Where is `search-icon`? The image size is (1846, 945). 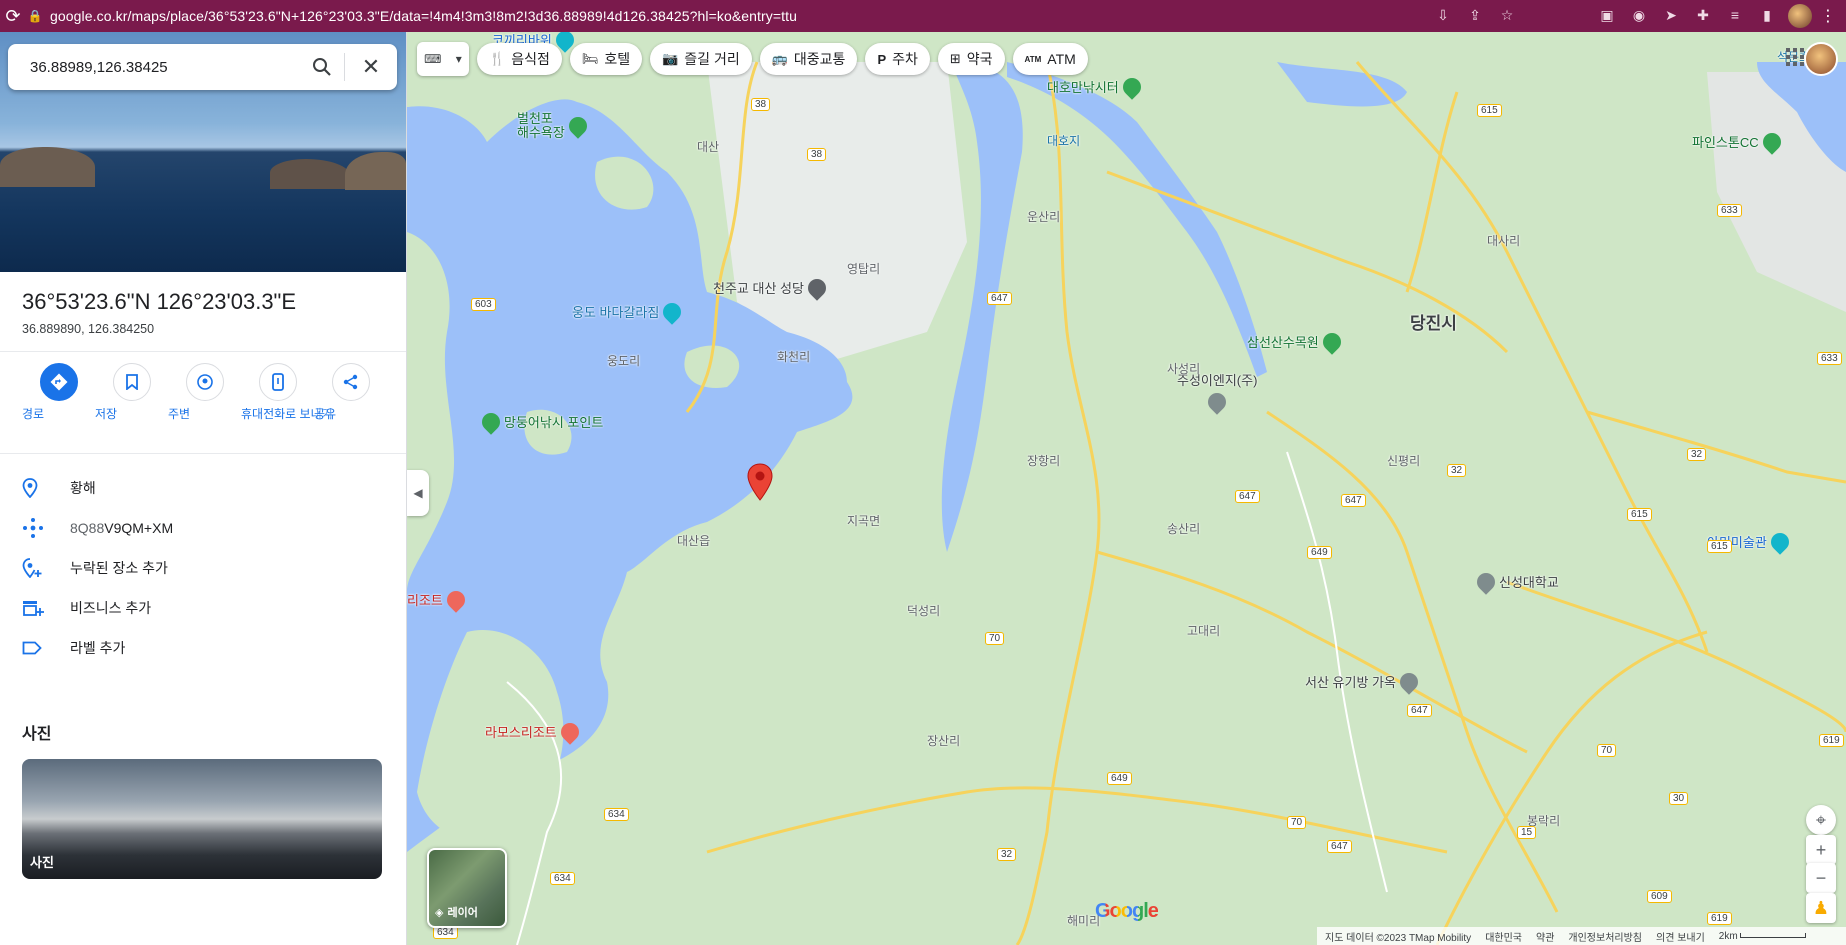 search-icon is located at coordinates (322, 67).